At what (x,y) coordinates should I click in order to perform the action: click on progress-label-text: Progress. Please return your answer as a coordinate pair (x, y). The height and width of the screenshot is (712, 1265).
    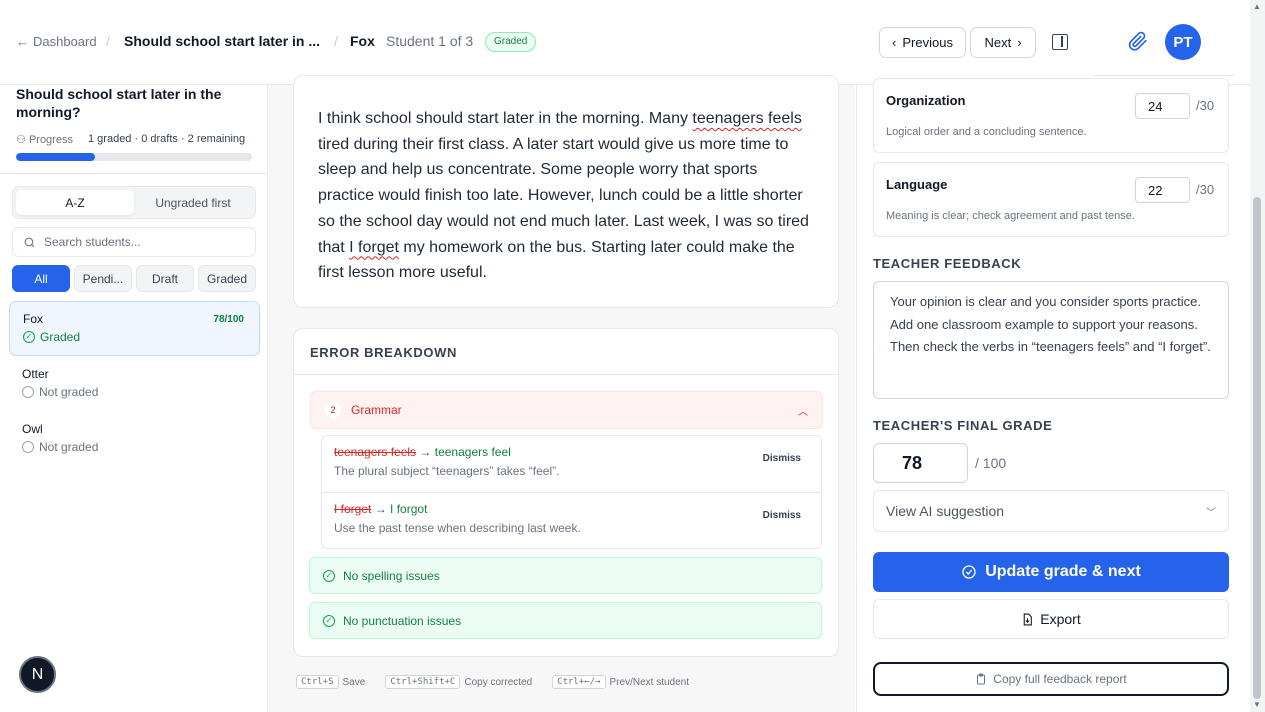
    Looking at the image, I should click on (50, 140).